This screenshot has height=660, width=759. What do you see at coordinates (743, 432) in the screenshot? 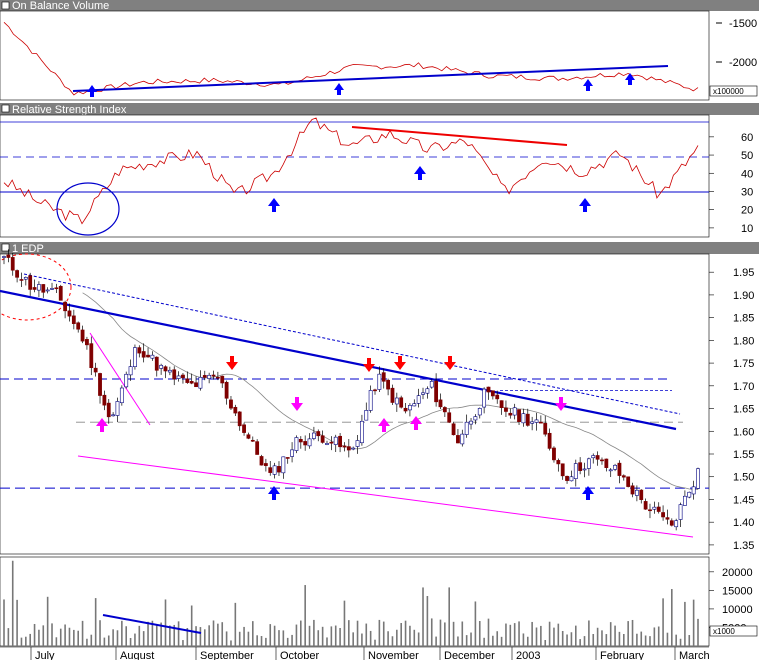
I see `price-tick-label: 1.60` at bounding box center [743, 432].